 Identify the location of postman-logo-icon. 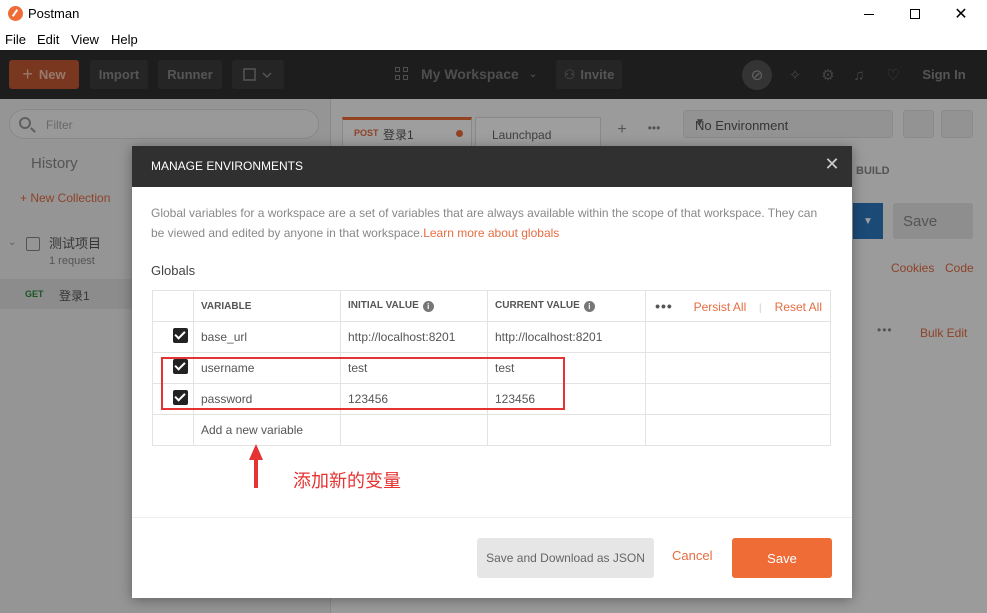
(15, 13).